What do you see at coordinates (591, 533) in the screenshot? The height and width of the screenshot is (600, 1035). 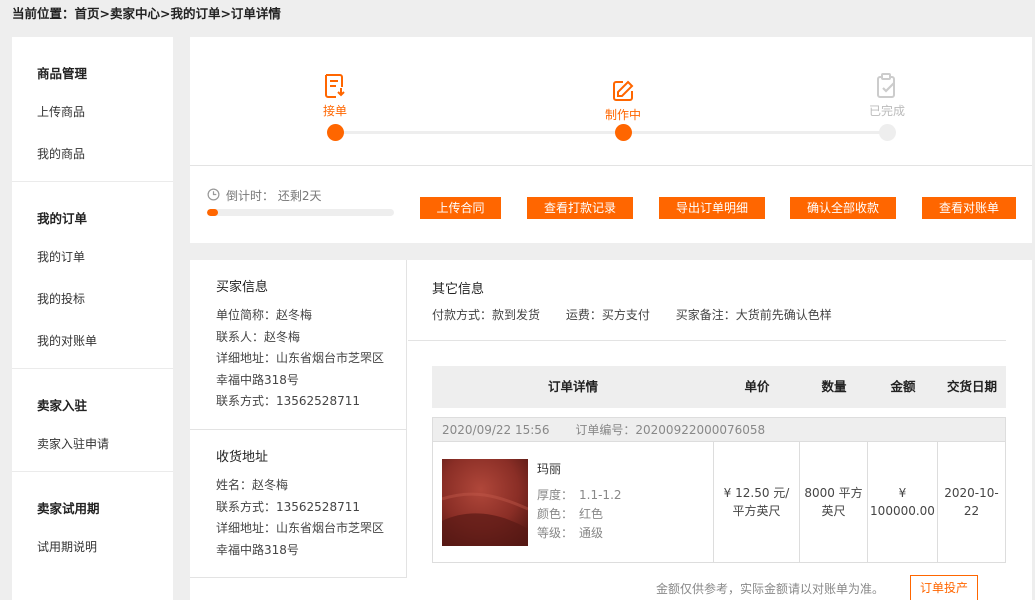 I see `attr-grade-value: 通级` at bounding box center [591, 533].